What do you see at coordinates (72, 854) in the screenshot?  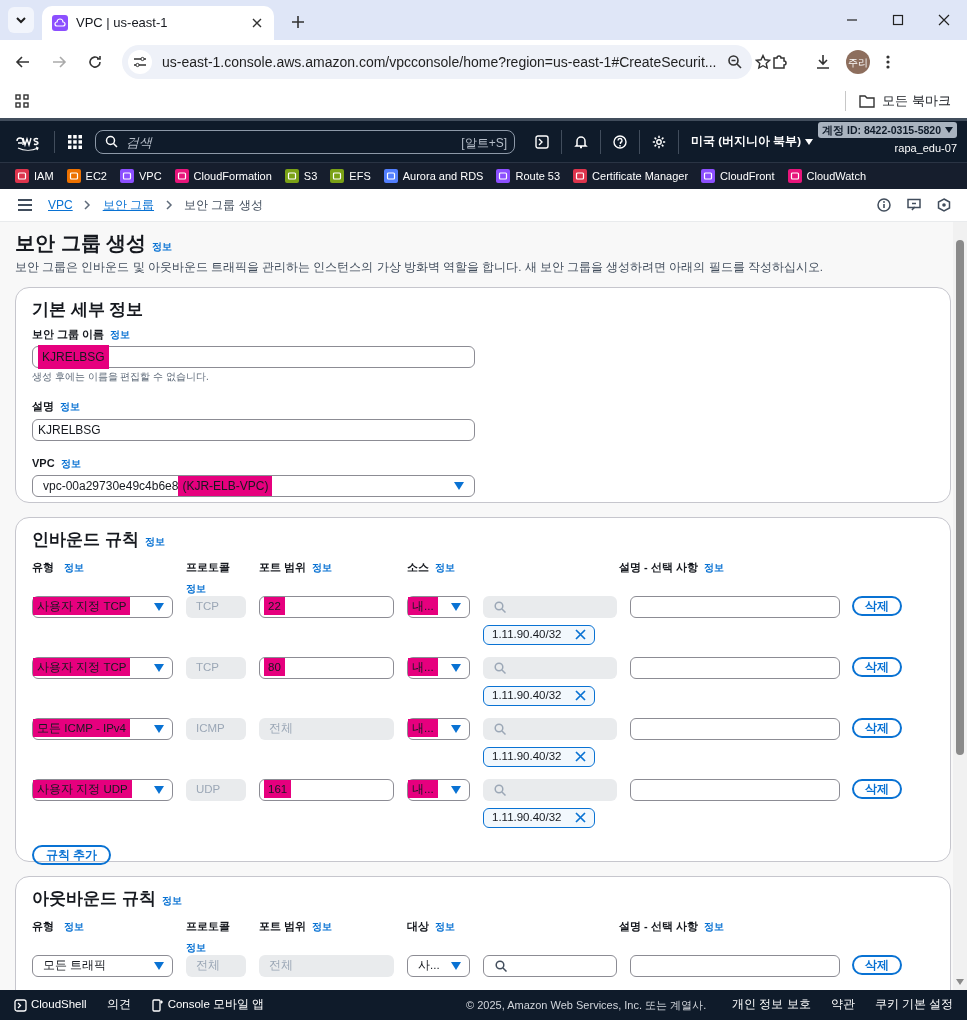 I see `add-rule-button: 규칙 추가` at bounding box center [72, 854].